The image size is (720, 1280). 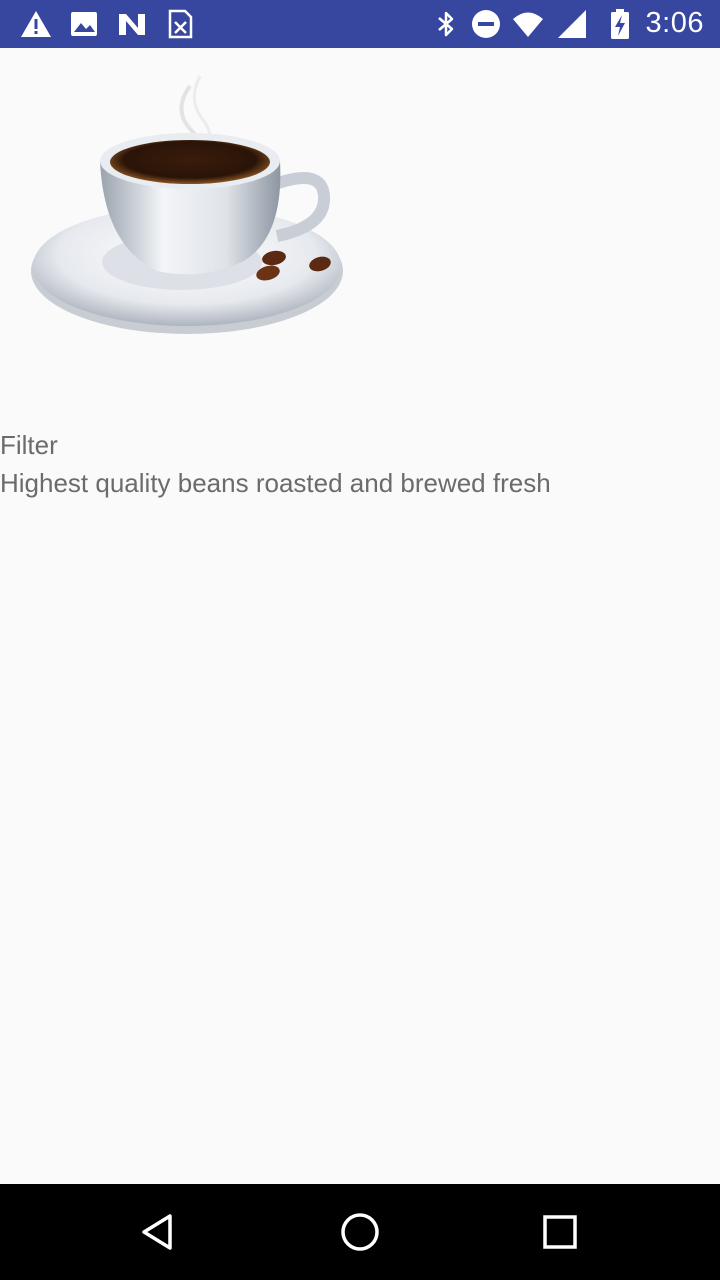 I want to click on home-icon, so click(x=360, y=1232).